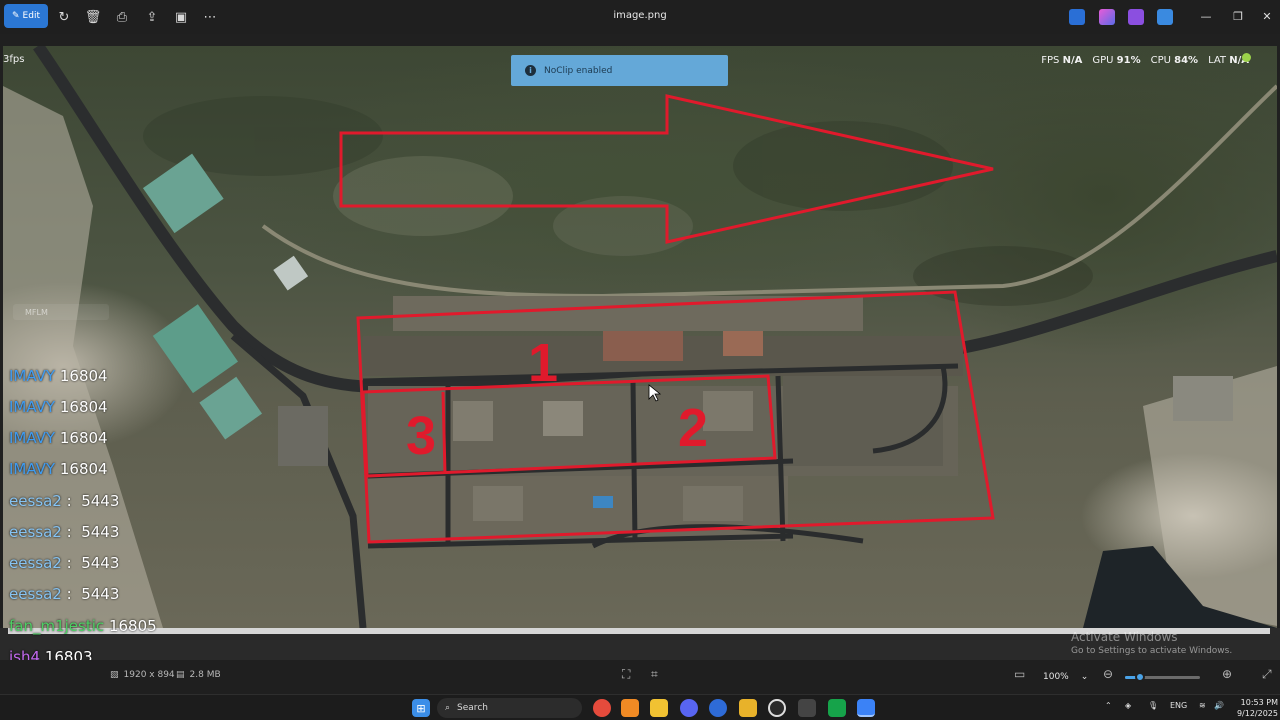 This screenshot has width=1280, height=720. What do you see at coordinates (1266, 16) in the screenshot?
I see `close-button: ✕` at bounding box center [1266, 16].